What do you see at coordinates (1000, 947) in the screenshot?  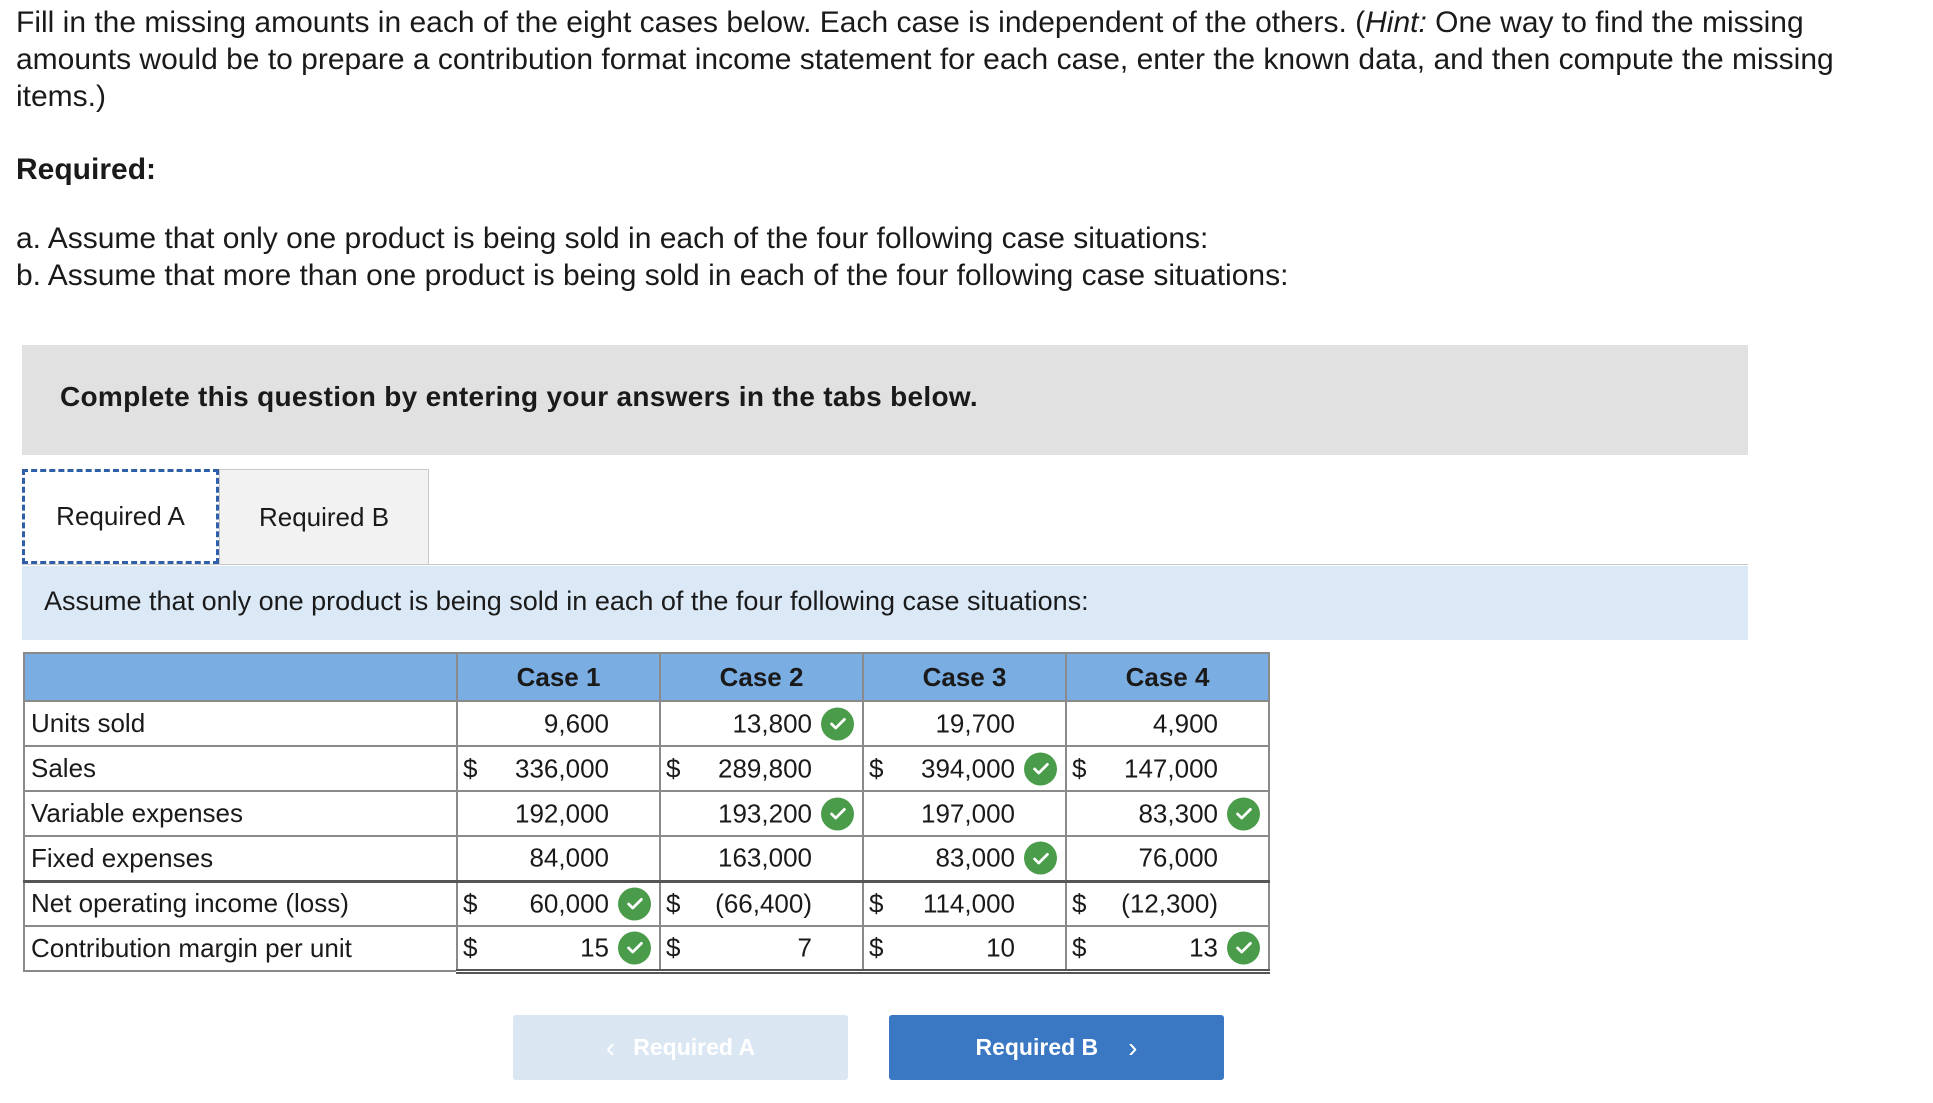 I see `answer-value: 10` at bounding box center [1000, 947].